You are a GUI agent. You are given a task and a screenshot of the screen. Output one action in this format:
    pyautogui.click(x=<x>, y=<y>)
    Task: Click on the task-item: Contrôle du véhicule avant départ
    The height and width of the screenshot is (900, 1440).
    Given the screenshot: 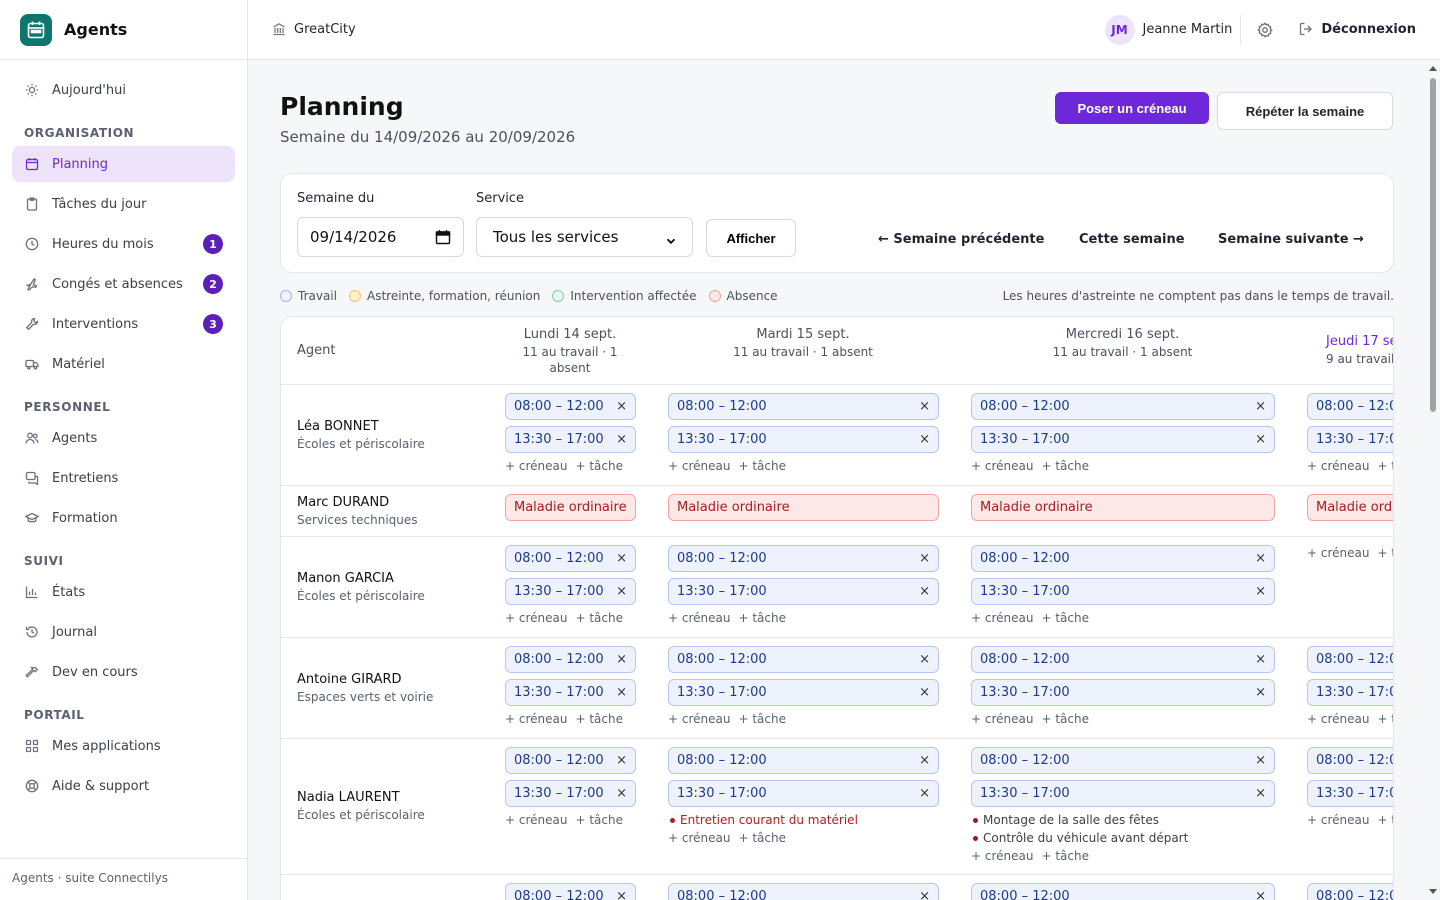 What is the action you would take?
    pyautogui.click(x=1080, y=838)
    